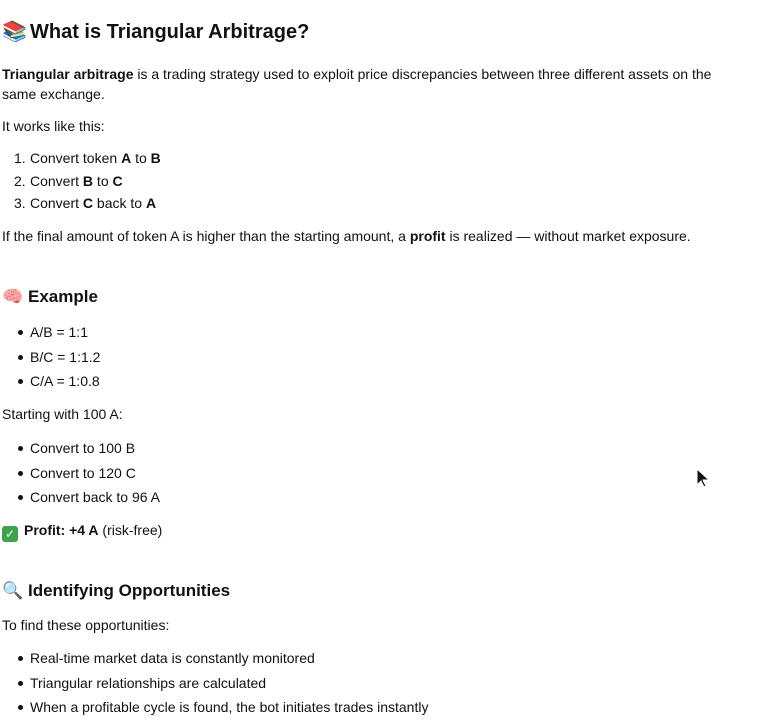 The height and width of the screenshot is (724, 759). I want to click on opportunity-item: Triangular relationships are calculated, so click(215, 685).